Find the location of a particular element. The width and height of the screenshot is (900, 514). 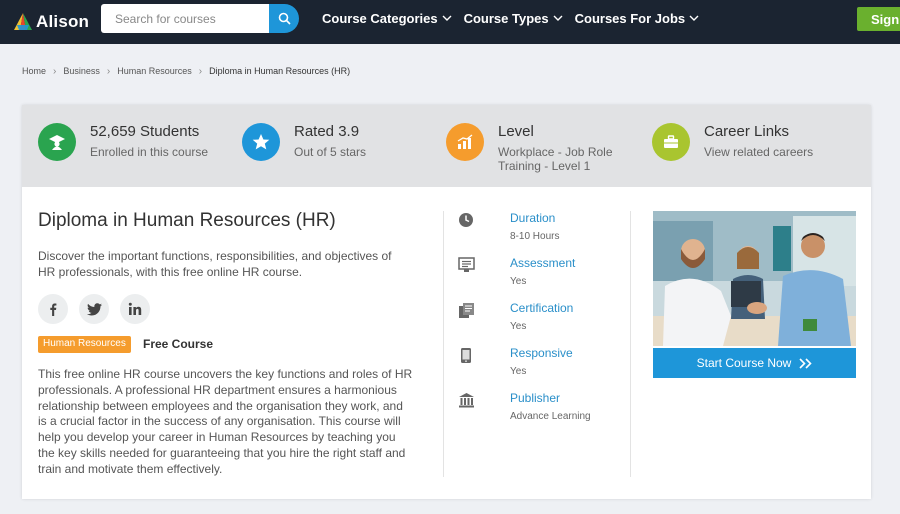

certificate-icon is located at coordinates (466, 310).